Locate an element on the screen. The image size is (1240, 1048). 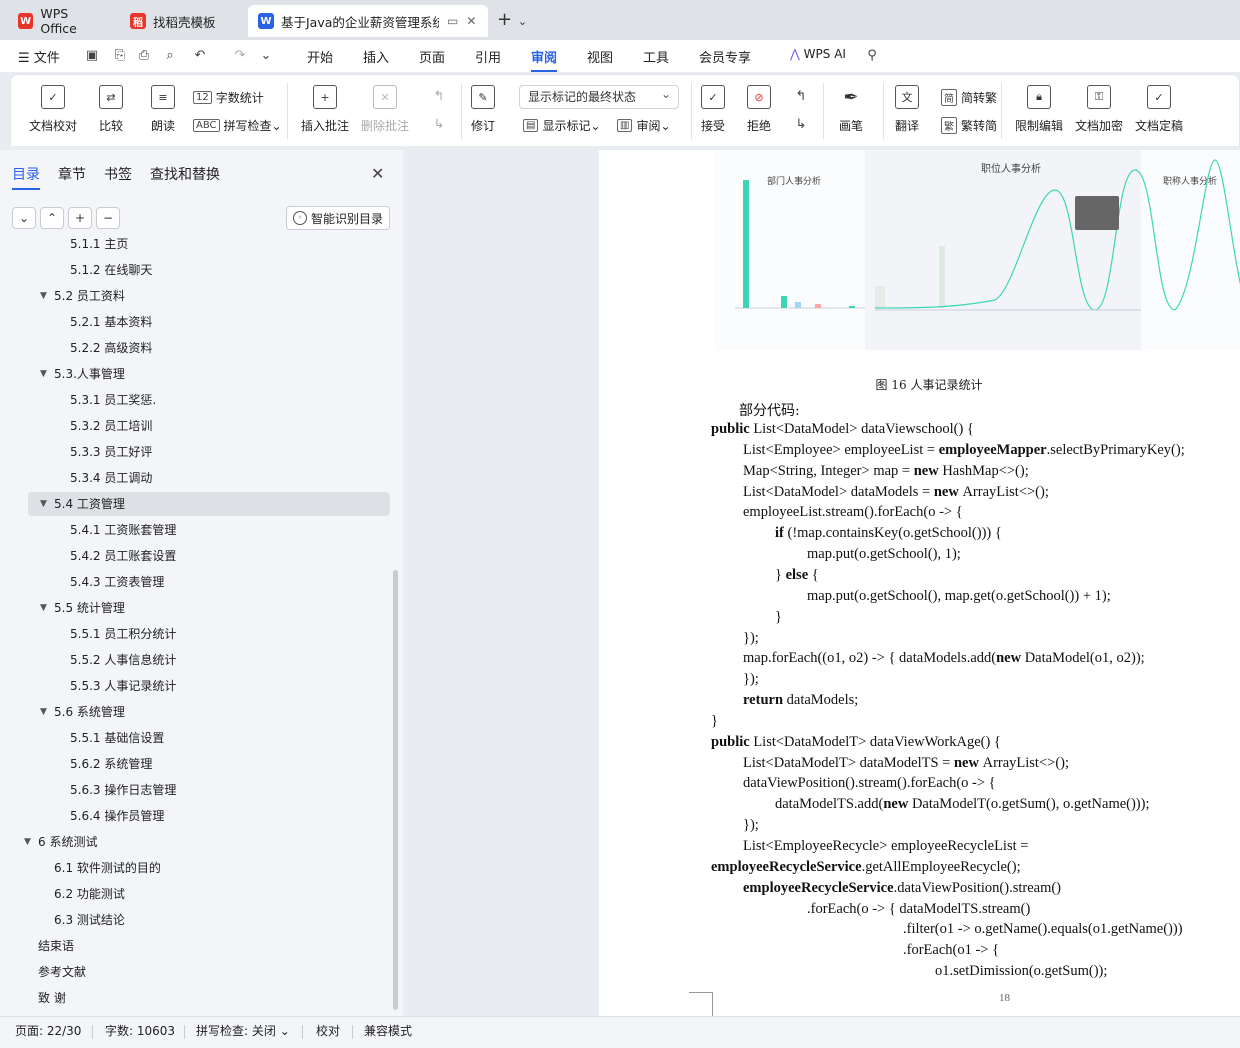
toc-item: 5.3.1 员工奖惩. is located at coordinates (195, 400).